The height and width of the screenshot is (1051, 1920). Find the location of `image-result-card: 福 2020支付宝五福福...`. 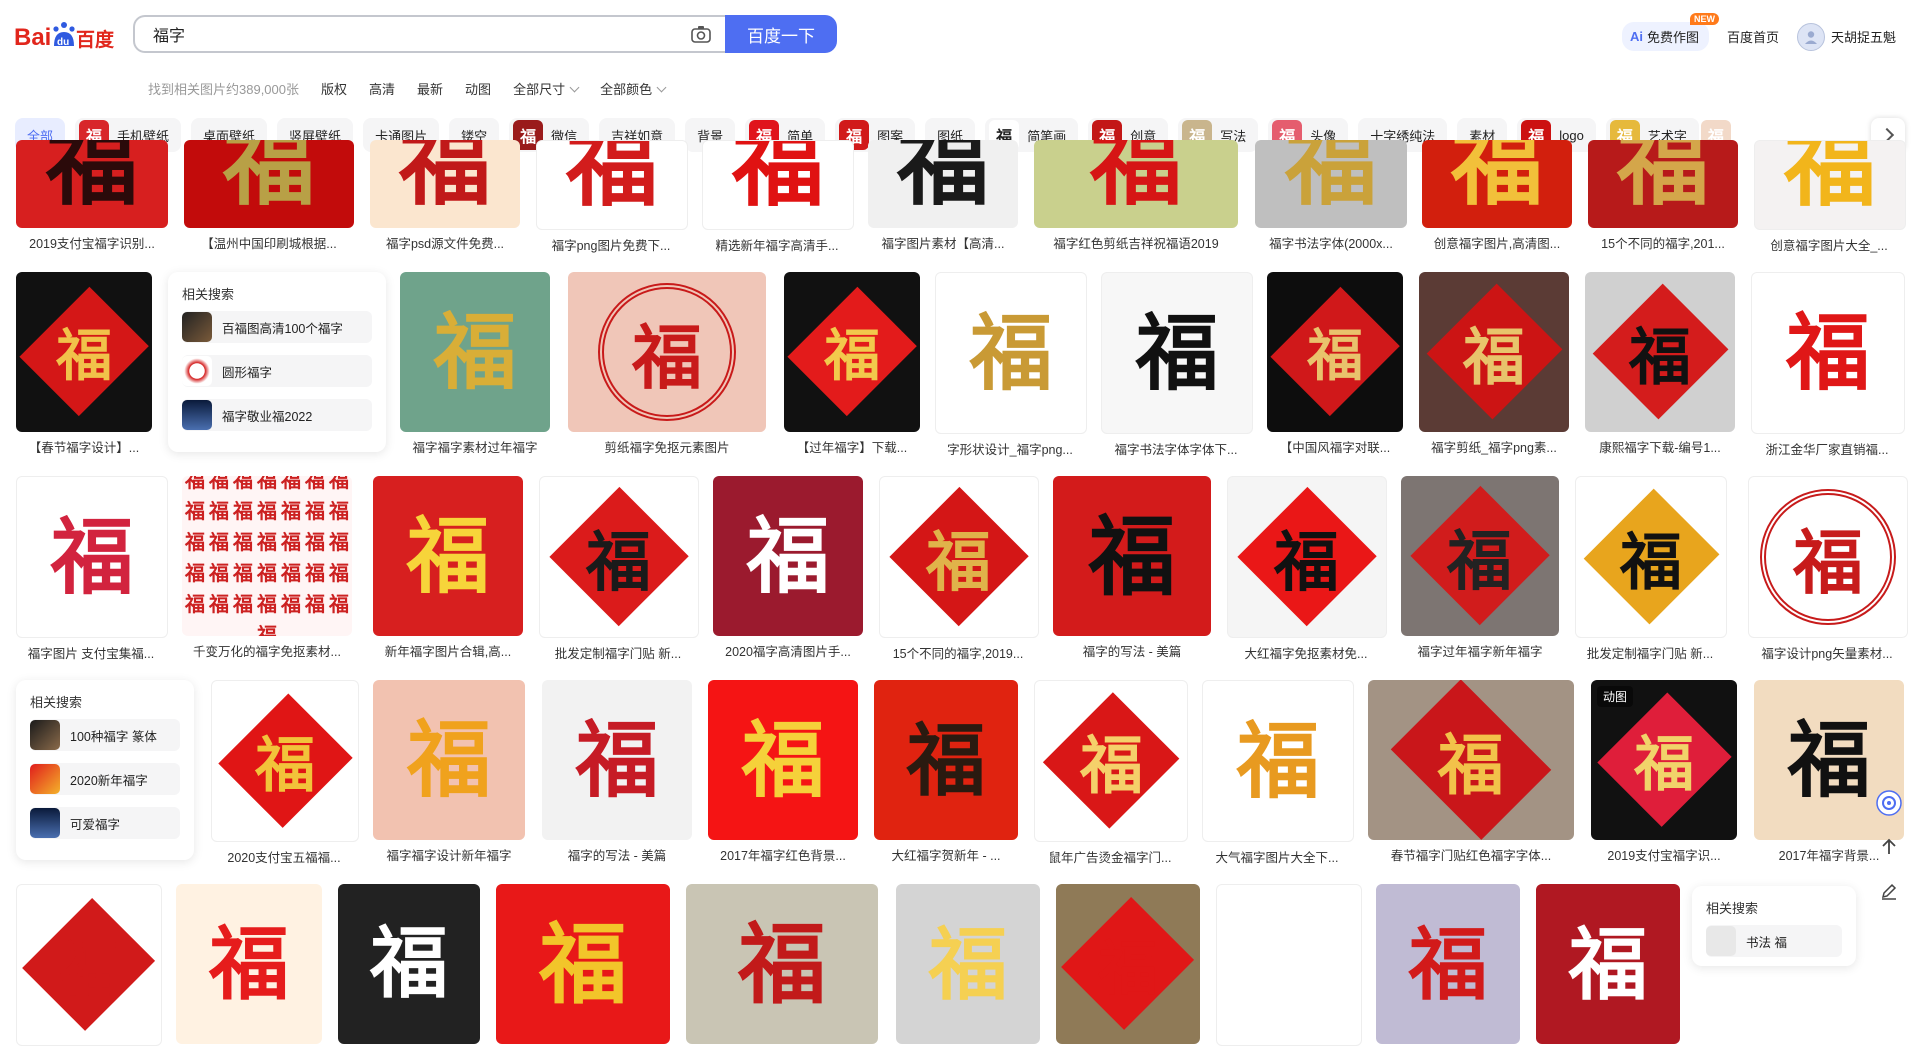

image-result-card: 福 2020支付宝五福福... is located at coordinates (285, 773).